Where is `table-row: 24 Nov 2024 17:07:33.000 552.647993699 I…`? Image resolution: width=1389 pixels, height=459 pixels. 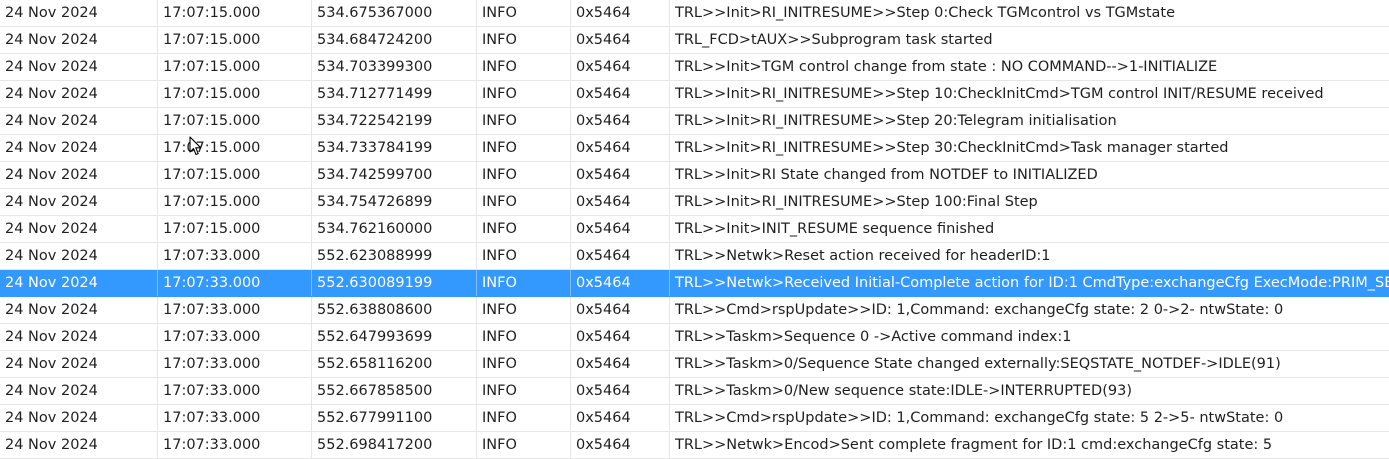 table-row: 24 Nov 2024 17:07:33.000 552.647993699 I… is located at coordinates (694, 337).